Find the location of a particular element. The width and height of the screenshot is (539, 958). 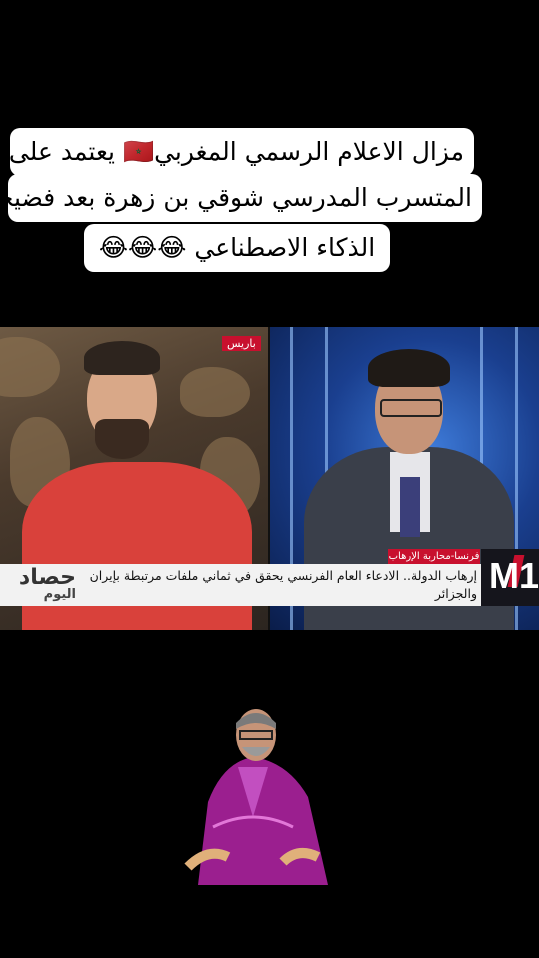

man-in-djellaba-icon is located at coordinates (253, 796).